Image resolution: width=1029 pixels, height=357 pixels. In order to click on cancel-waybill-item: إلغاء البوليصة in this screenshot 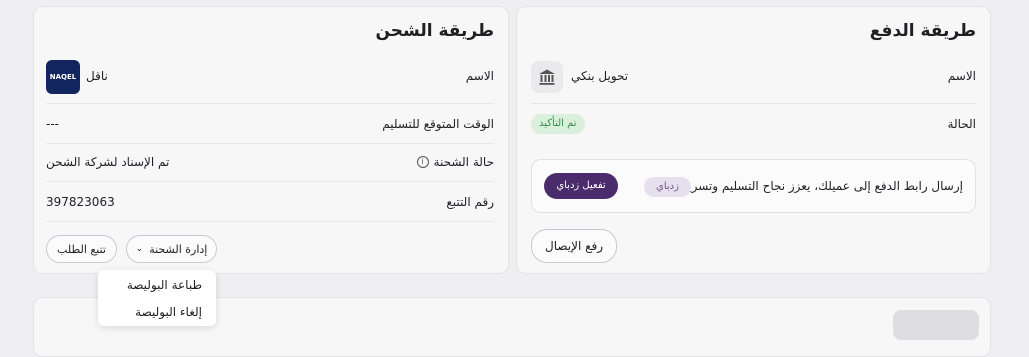, I will do `click(168, 312)`.